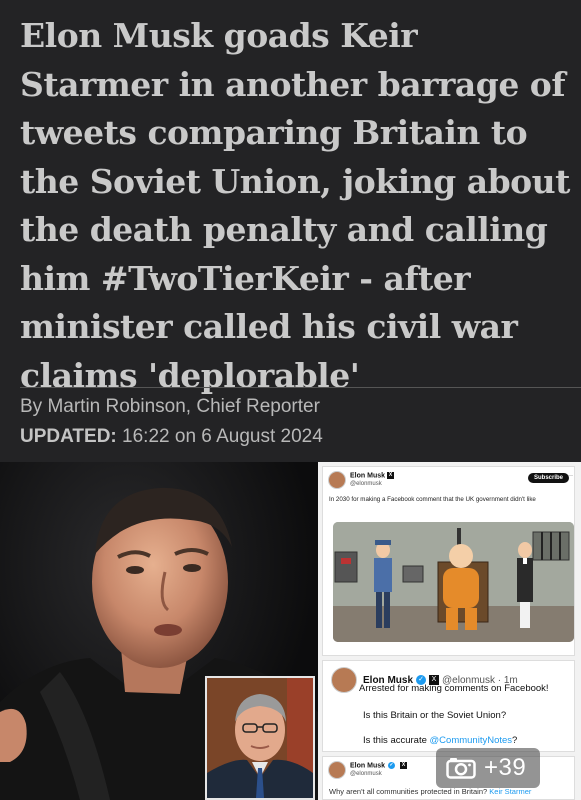  Describe the element at coordinates (300, 387) in the screenshot. I see `divider` at that location.